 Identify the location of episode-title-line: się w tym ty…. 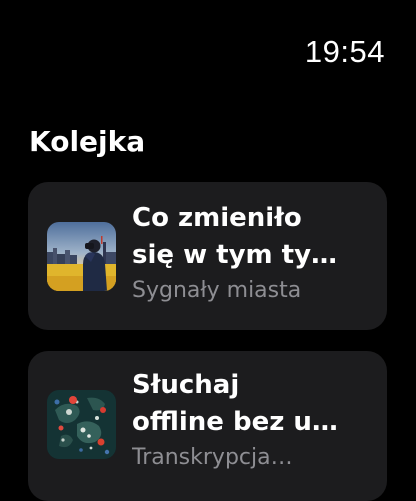
(235, 255).